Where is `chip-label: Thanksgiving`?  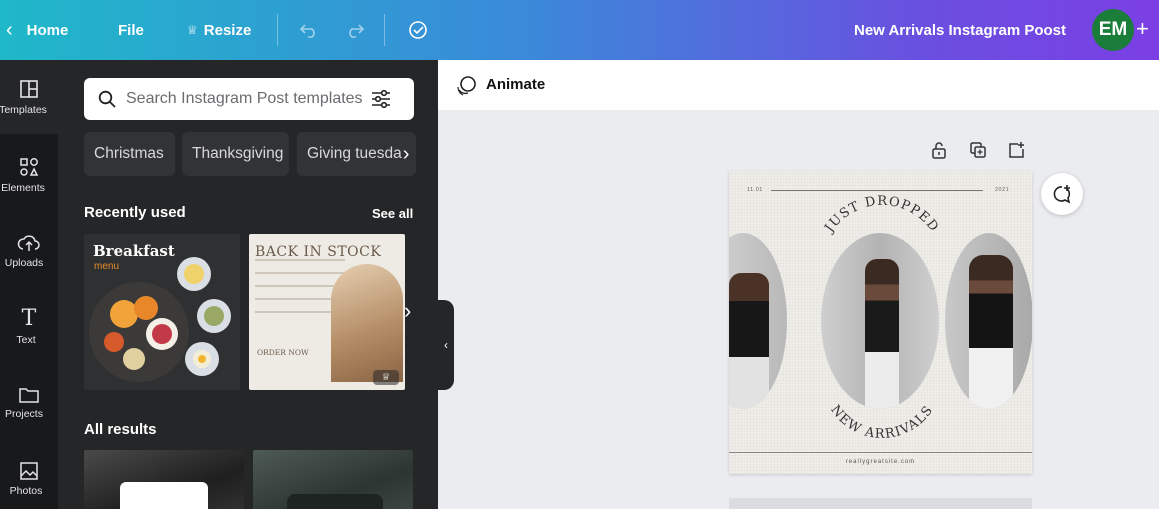
chip-label: Thanksgiving is located at coordinates (238, 153).